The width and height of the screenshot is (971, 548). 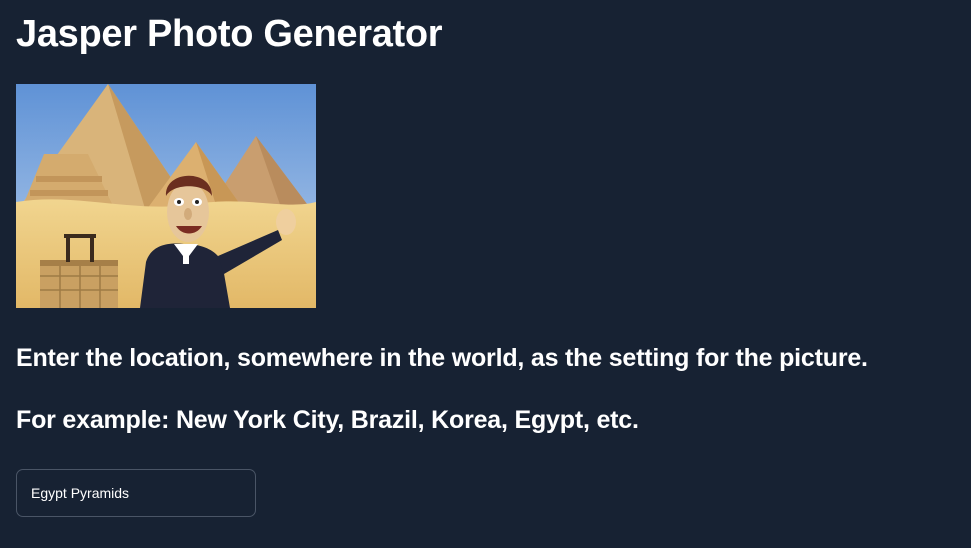 I want to click on page-title: Jasper Photo Generator, so click(x=229, y=34).